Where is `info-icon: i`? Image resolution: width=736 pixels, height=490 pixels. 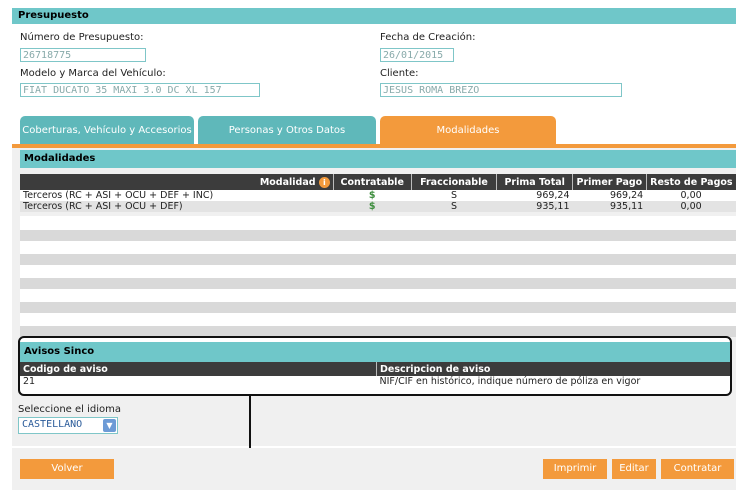
info-icon: i is located at coordinates (324, 182).